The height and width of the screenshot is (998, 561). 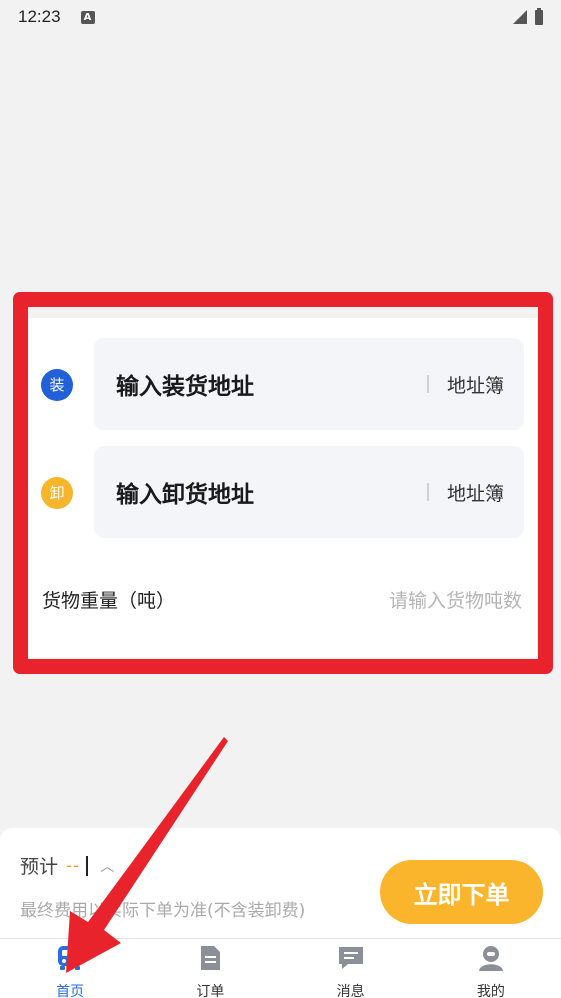 What do you see at coordinates (87, 865) in the screenshot?
I see `text-cursor` at bounding box center [87, 865].